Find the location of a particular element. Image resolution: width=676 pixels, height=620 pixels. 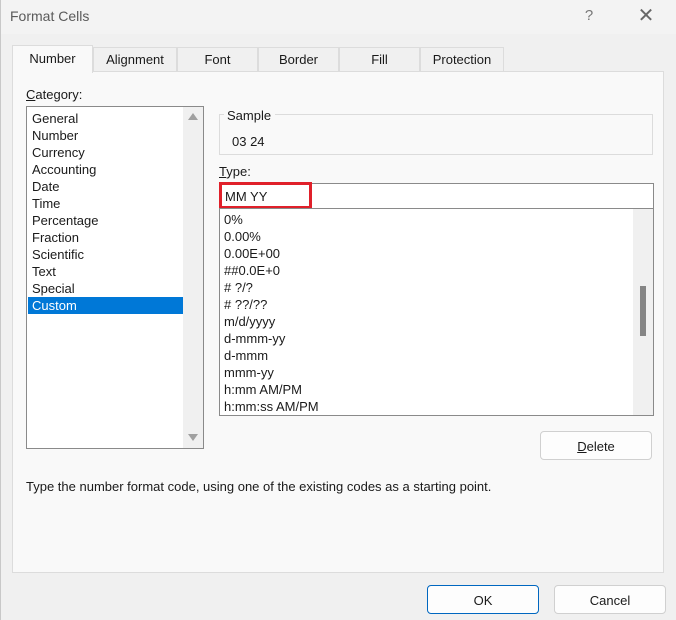

category-item-fraction: Fraction is located at coordinates (105, 237).